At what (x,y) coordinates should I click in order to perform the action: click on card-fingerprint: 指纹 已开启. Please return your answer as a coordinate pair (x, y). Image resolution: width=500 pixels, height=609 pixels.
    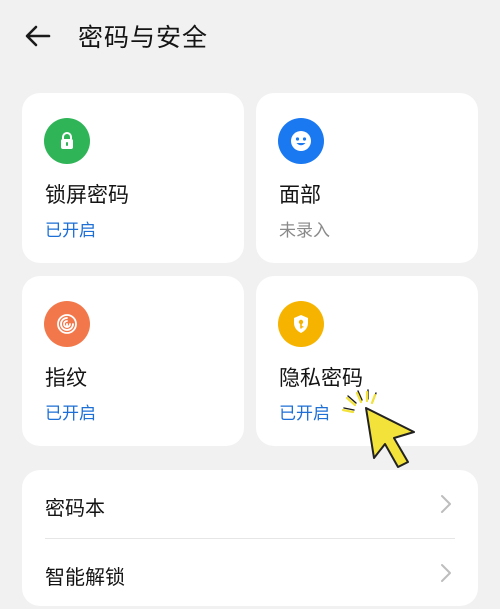
    Looking at the image, I should click on (133, 361).